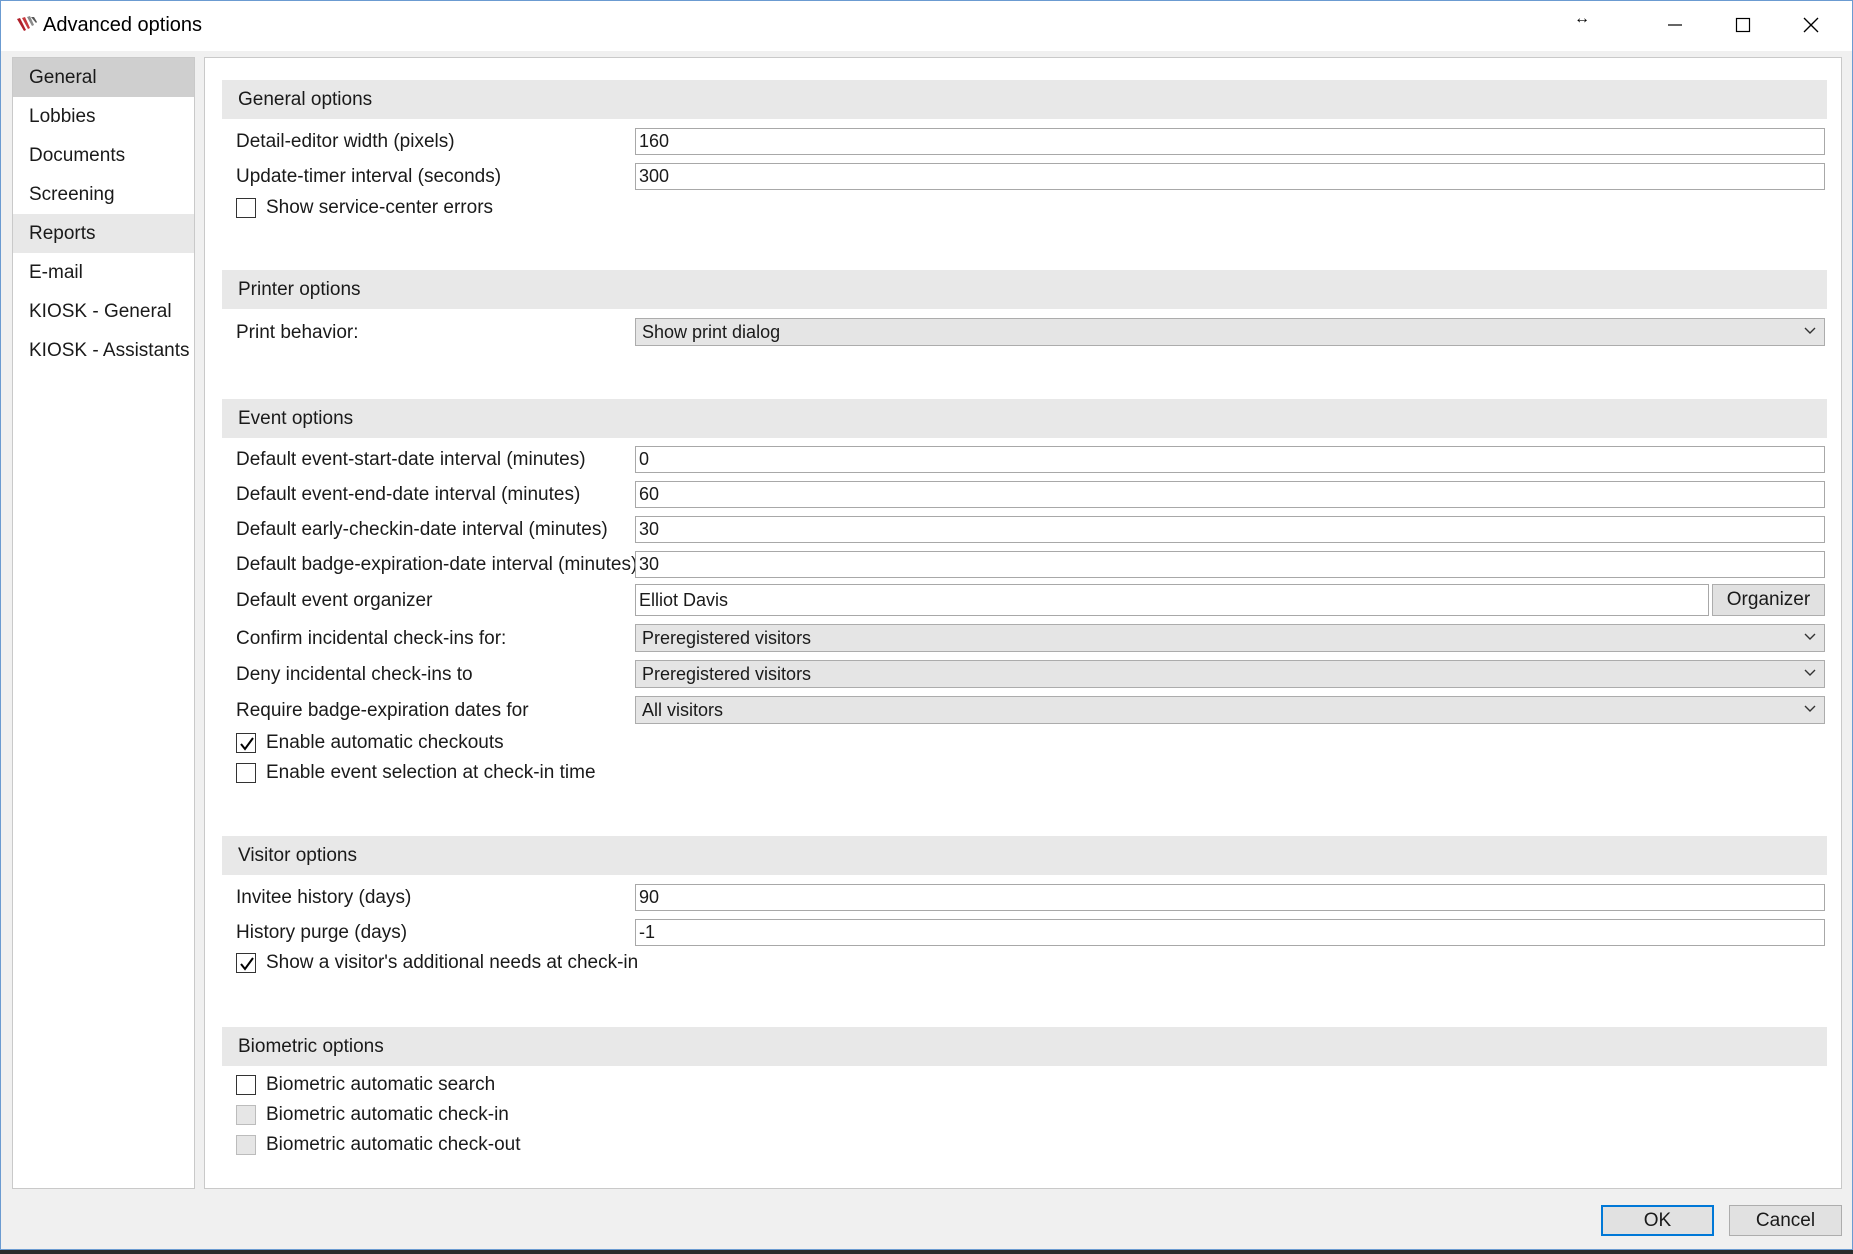  I want to click on title-bar: Advanced options ↔, so click(926, 26).